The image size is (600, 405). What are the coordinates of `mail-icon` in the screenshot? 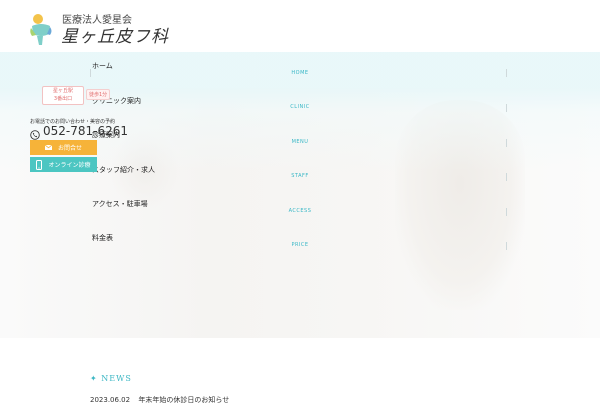 It's located at (48, 147).